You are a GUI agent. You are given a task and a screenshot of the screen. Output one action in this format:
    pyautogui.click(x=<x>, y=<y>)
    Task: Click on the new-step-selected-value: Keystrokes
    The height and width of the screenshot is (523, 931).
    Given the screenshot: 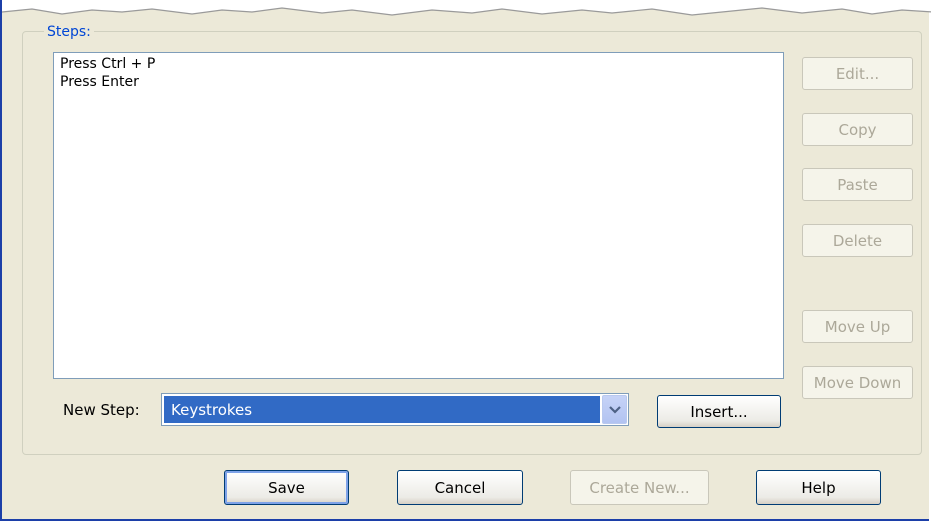 What is the action you would take?
    pyautogui.click(x=382, y=409)
    